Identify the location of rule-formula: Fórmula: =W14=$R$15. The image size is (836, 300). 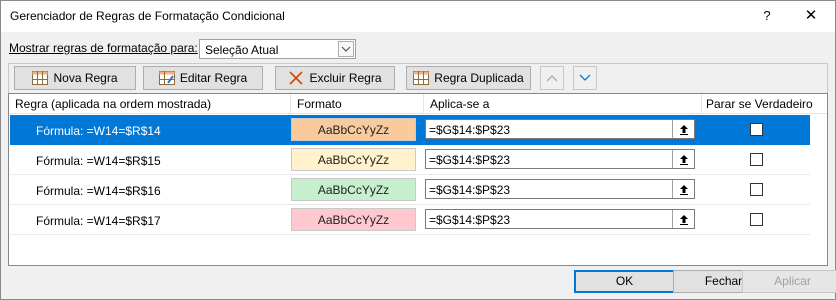
(98, 161).